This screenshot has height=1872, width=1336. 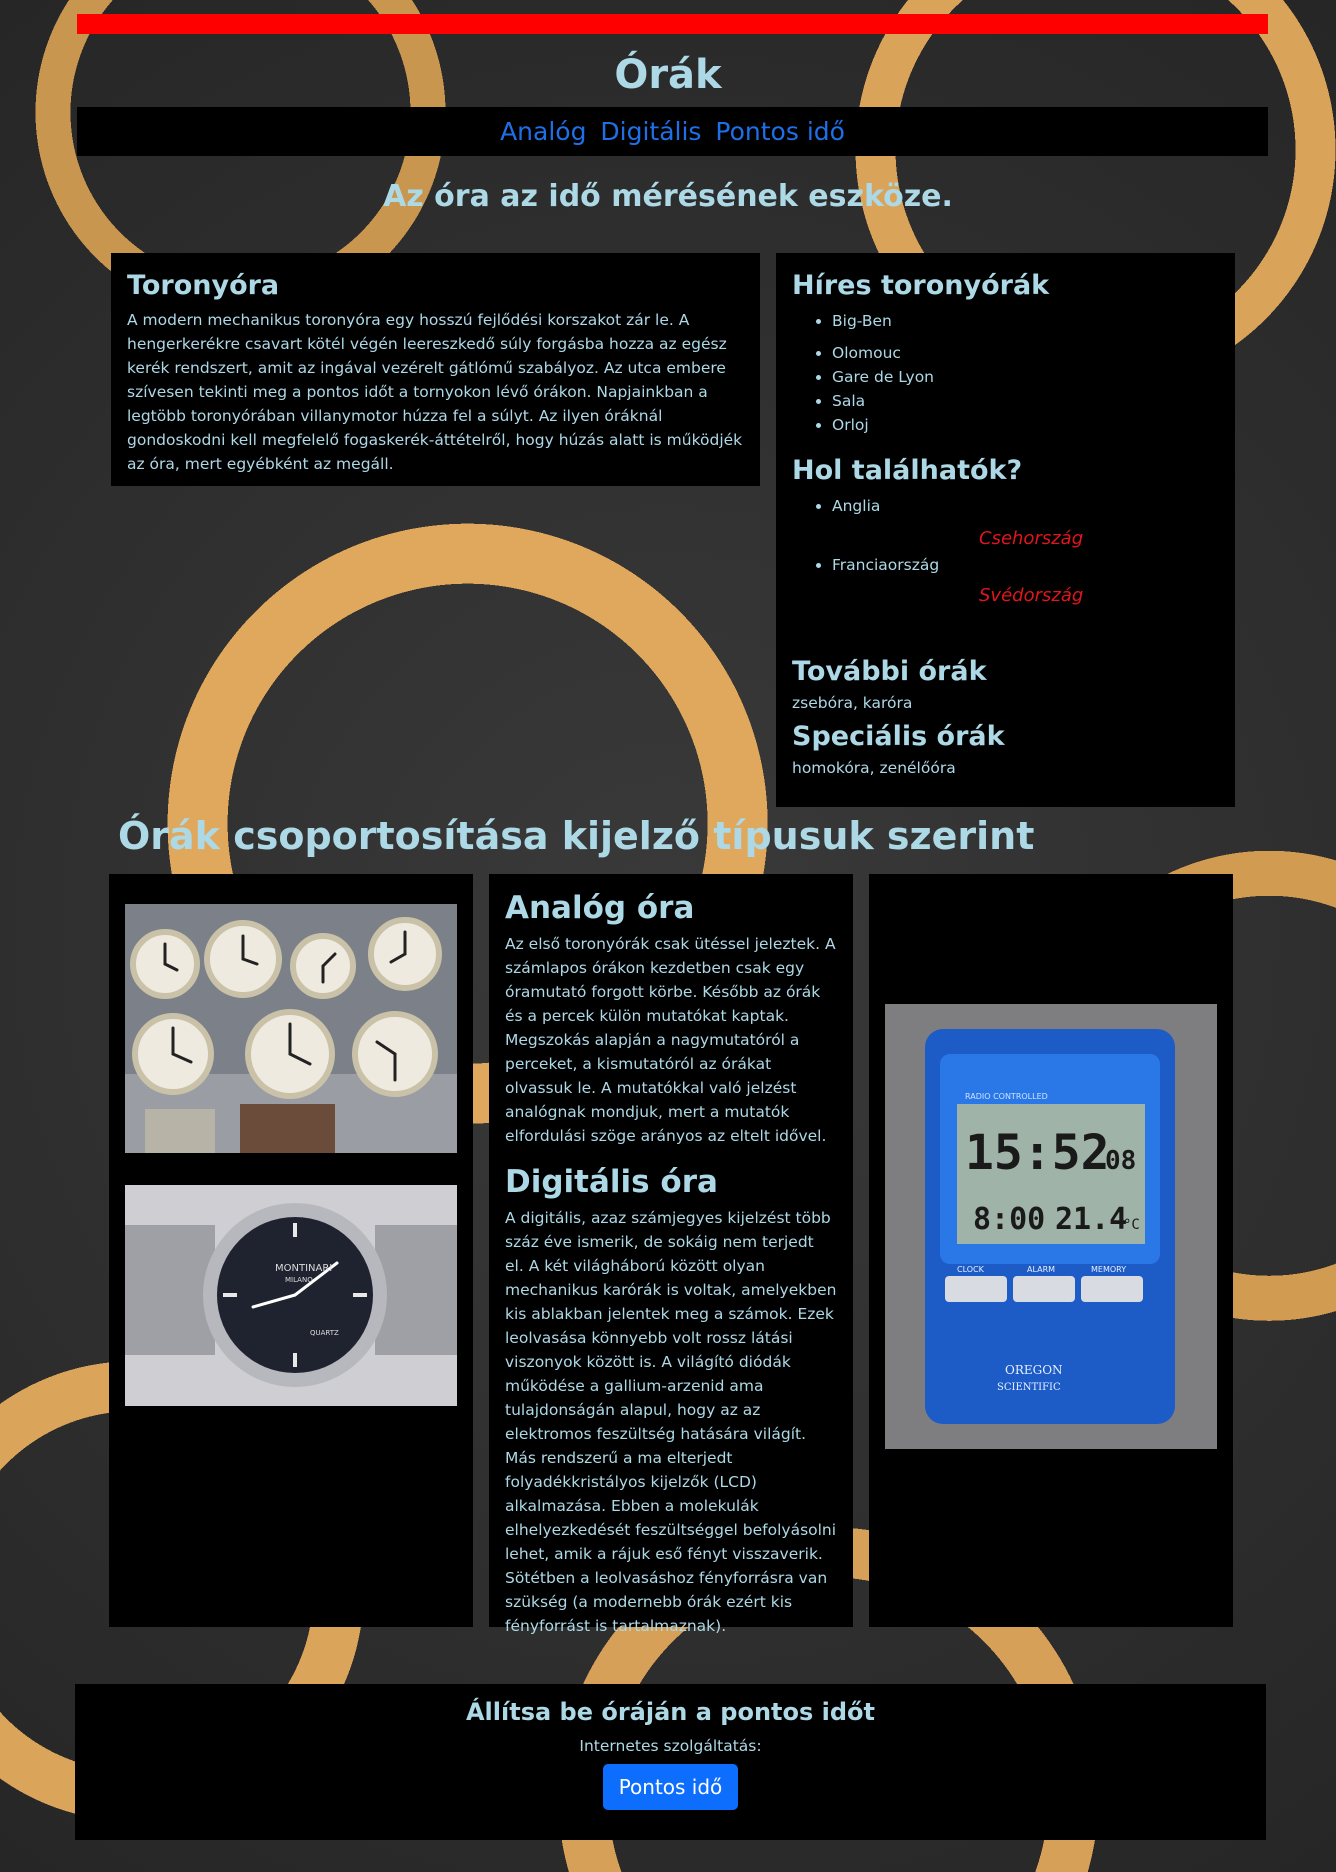 What do you see at coordinates (852, 703) in the screenshot?
I see `more-clocks-text: zsebóra, karóra` at bounding box center [852, 703].